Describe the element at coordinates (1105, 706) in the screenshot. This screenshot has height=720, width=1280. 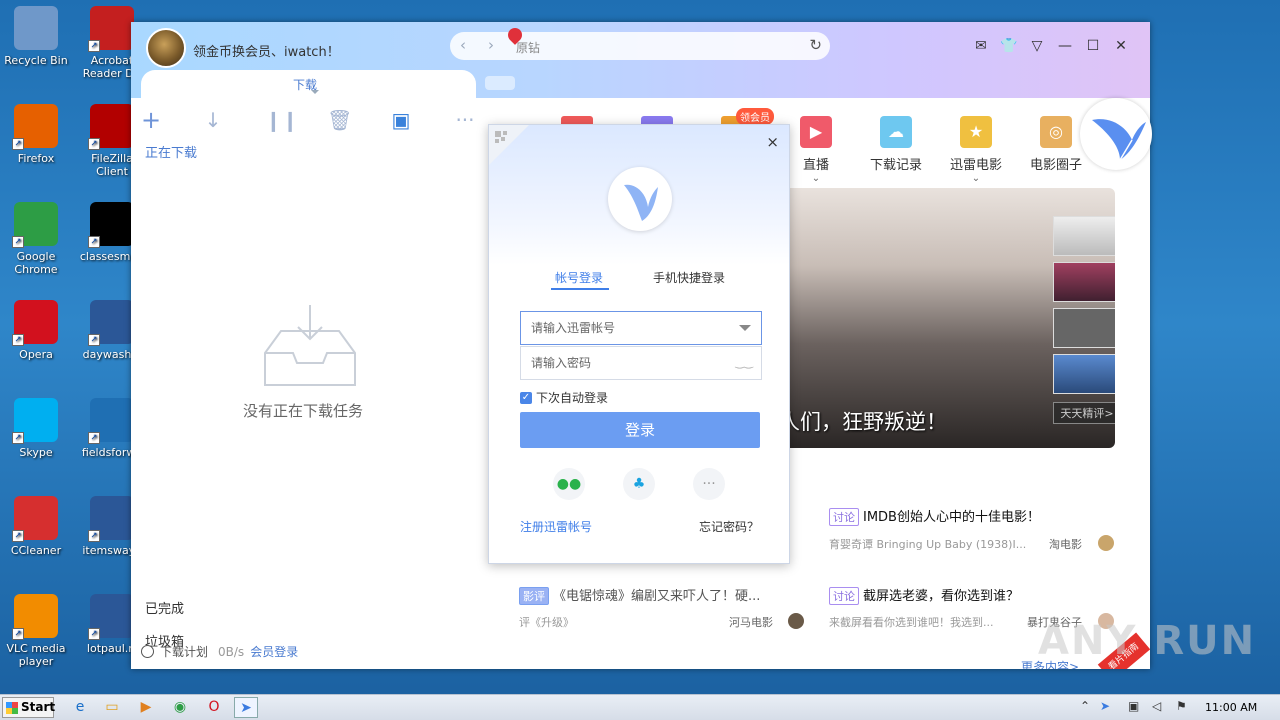
I see `thunder-tray-icon: ➤` at that location.